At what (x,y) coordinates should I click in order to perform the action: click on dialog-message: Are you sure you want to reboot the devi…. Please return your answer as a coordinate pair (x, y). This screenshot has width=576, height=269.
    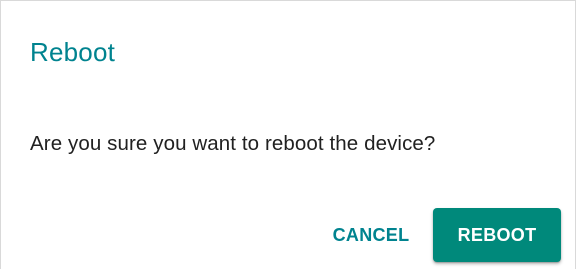
    Looking at the image, I should click on (233, 143).